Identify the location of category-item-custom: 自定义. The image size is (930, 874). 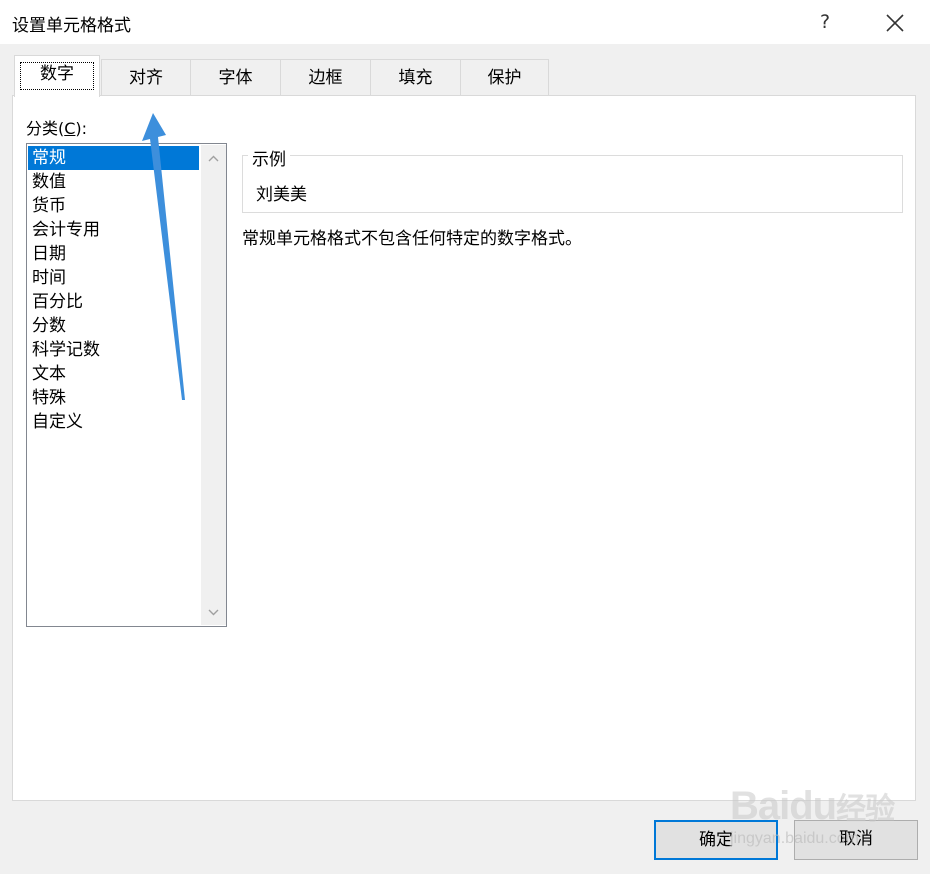
(113, 422).